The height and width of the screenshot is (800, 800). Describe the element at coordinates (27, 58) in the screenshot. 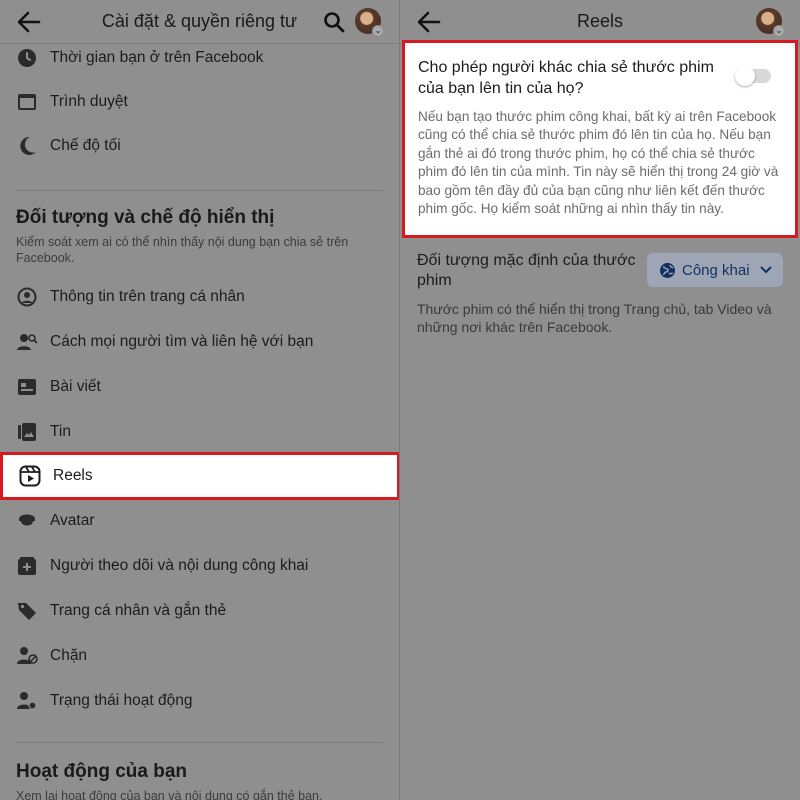

I see `clock-icon` at that location.